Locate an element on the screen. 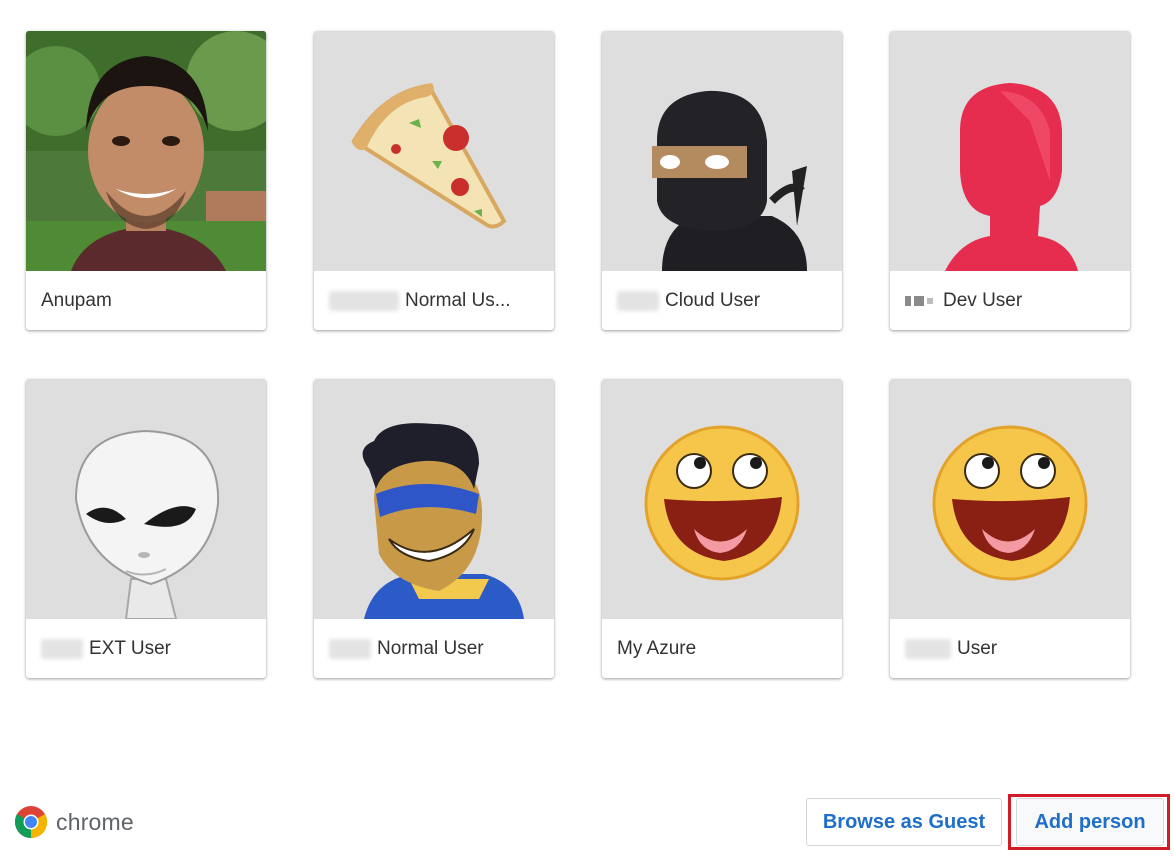  profile-name-row: Cloud User is located at coordinates (722, 300).